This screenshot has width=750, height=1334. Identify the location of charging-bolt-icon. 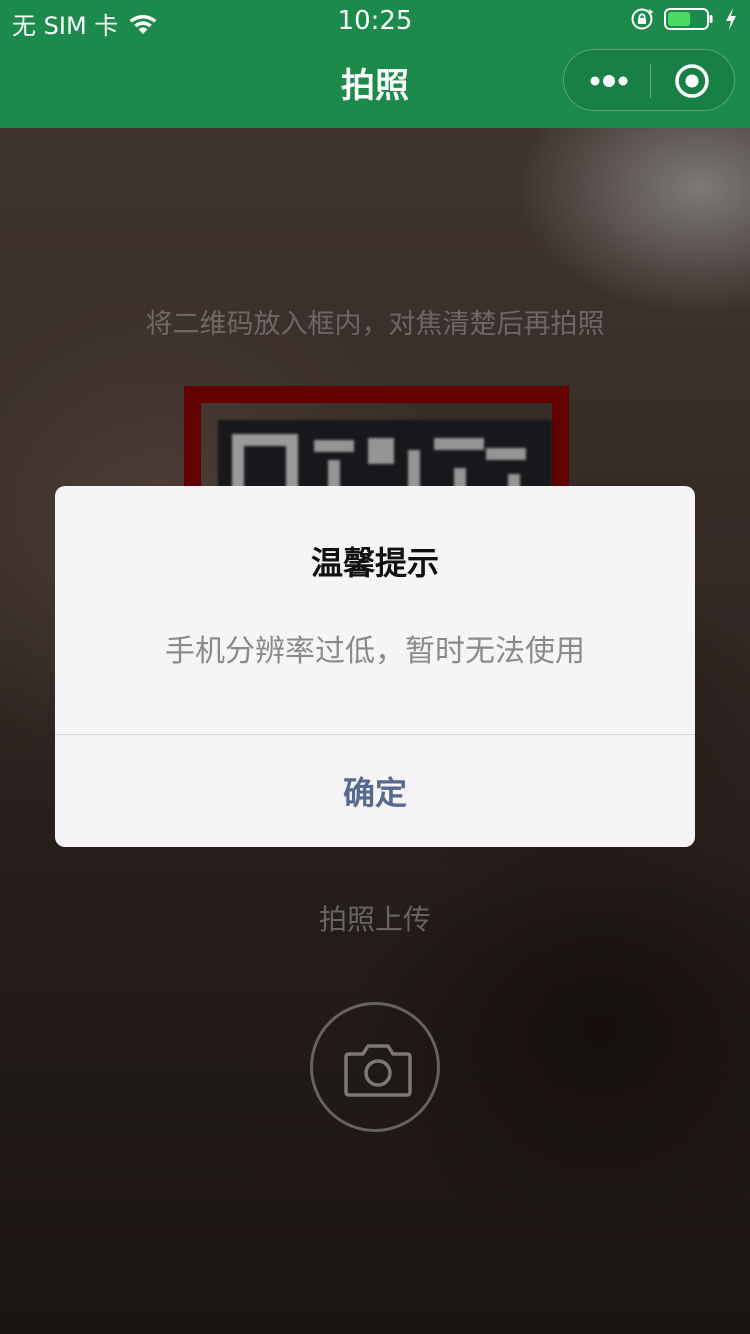
(731, 19).